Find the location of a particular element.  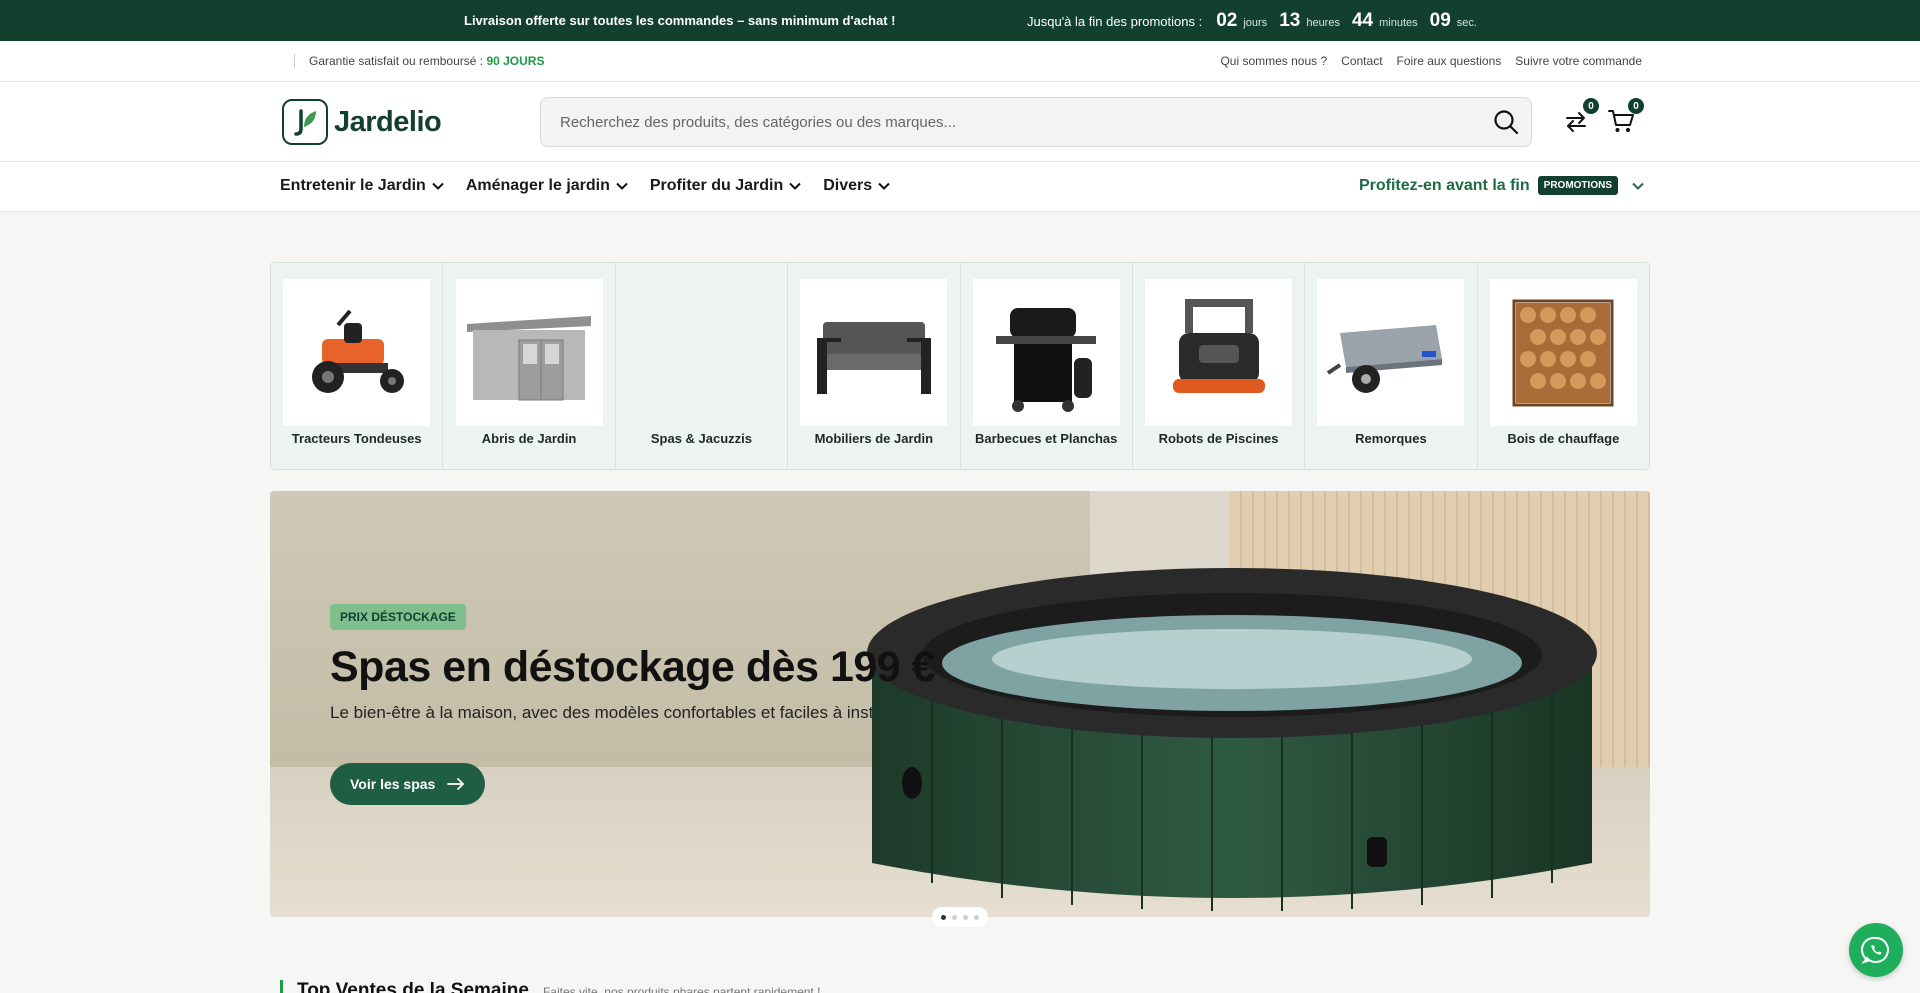

link-about: Qui sommes nous ? is located at coordinates (1273, 61).